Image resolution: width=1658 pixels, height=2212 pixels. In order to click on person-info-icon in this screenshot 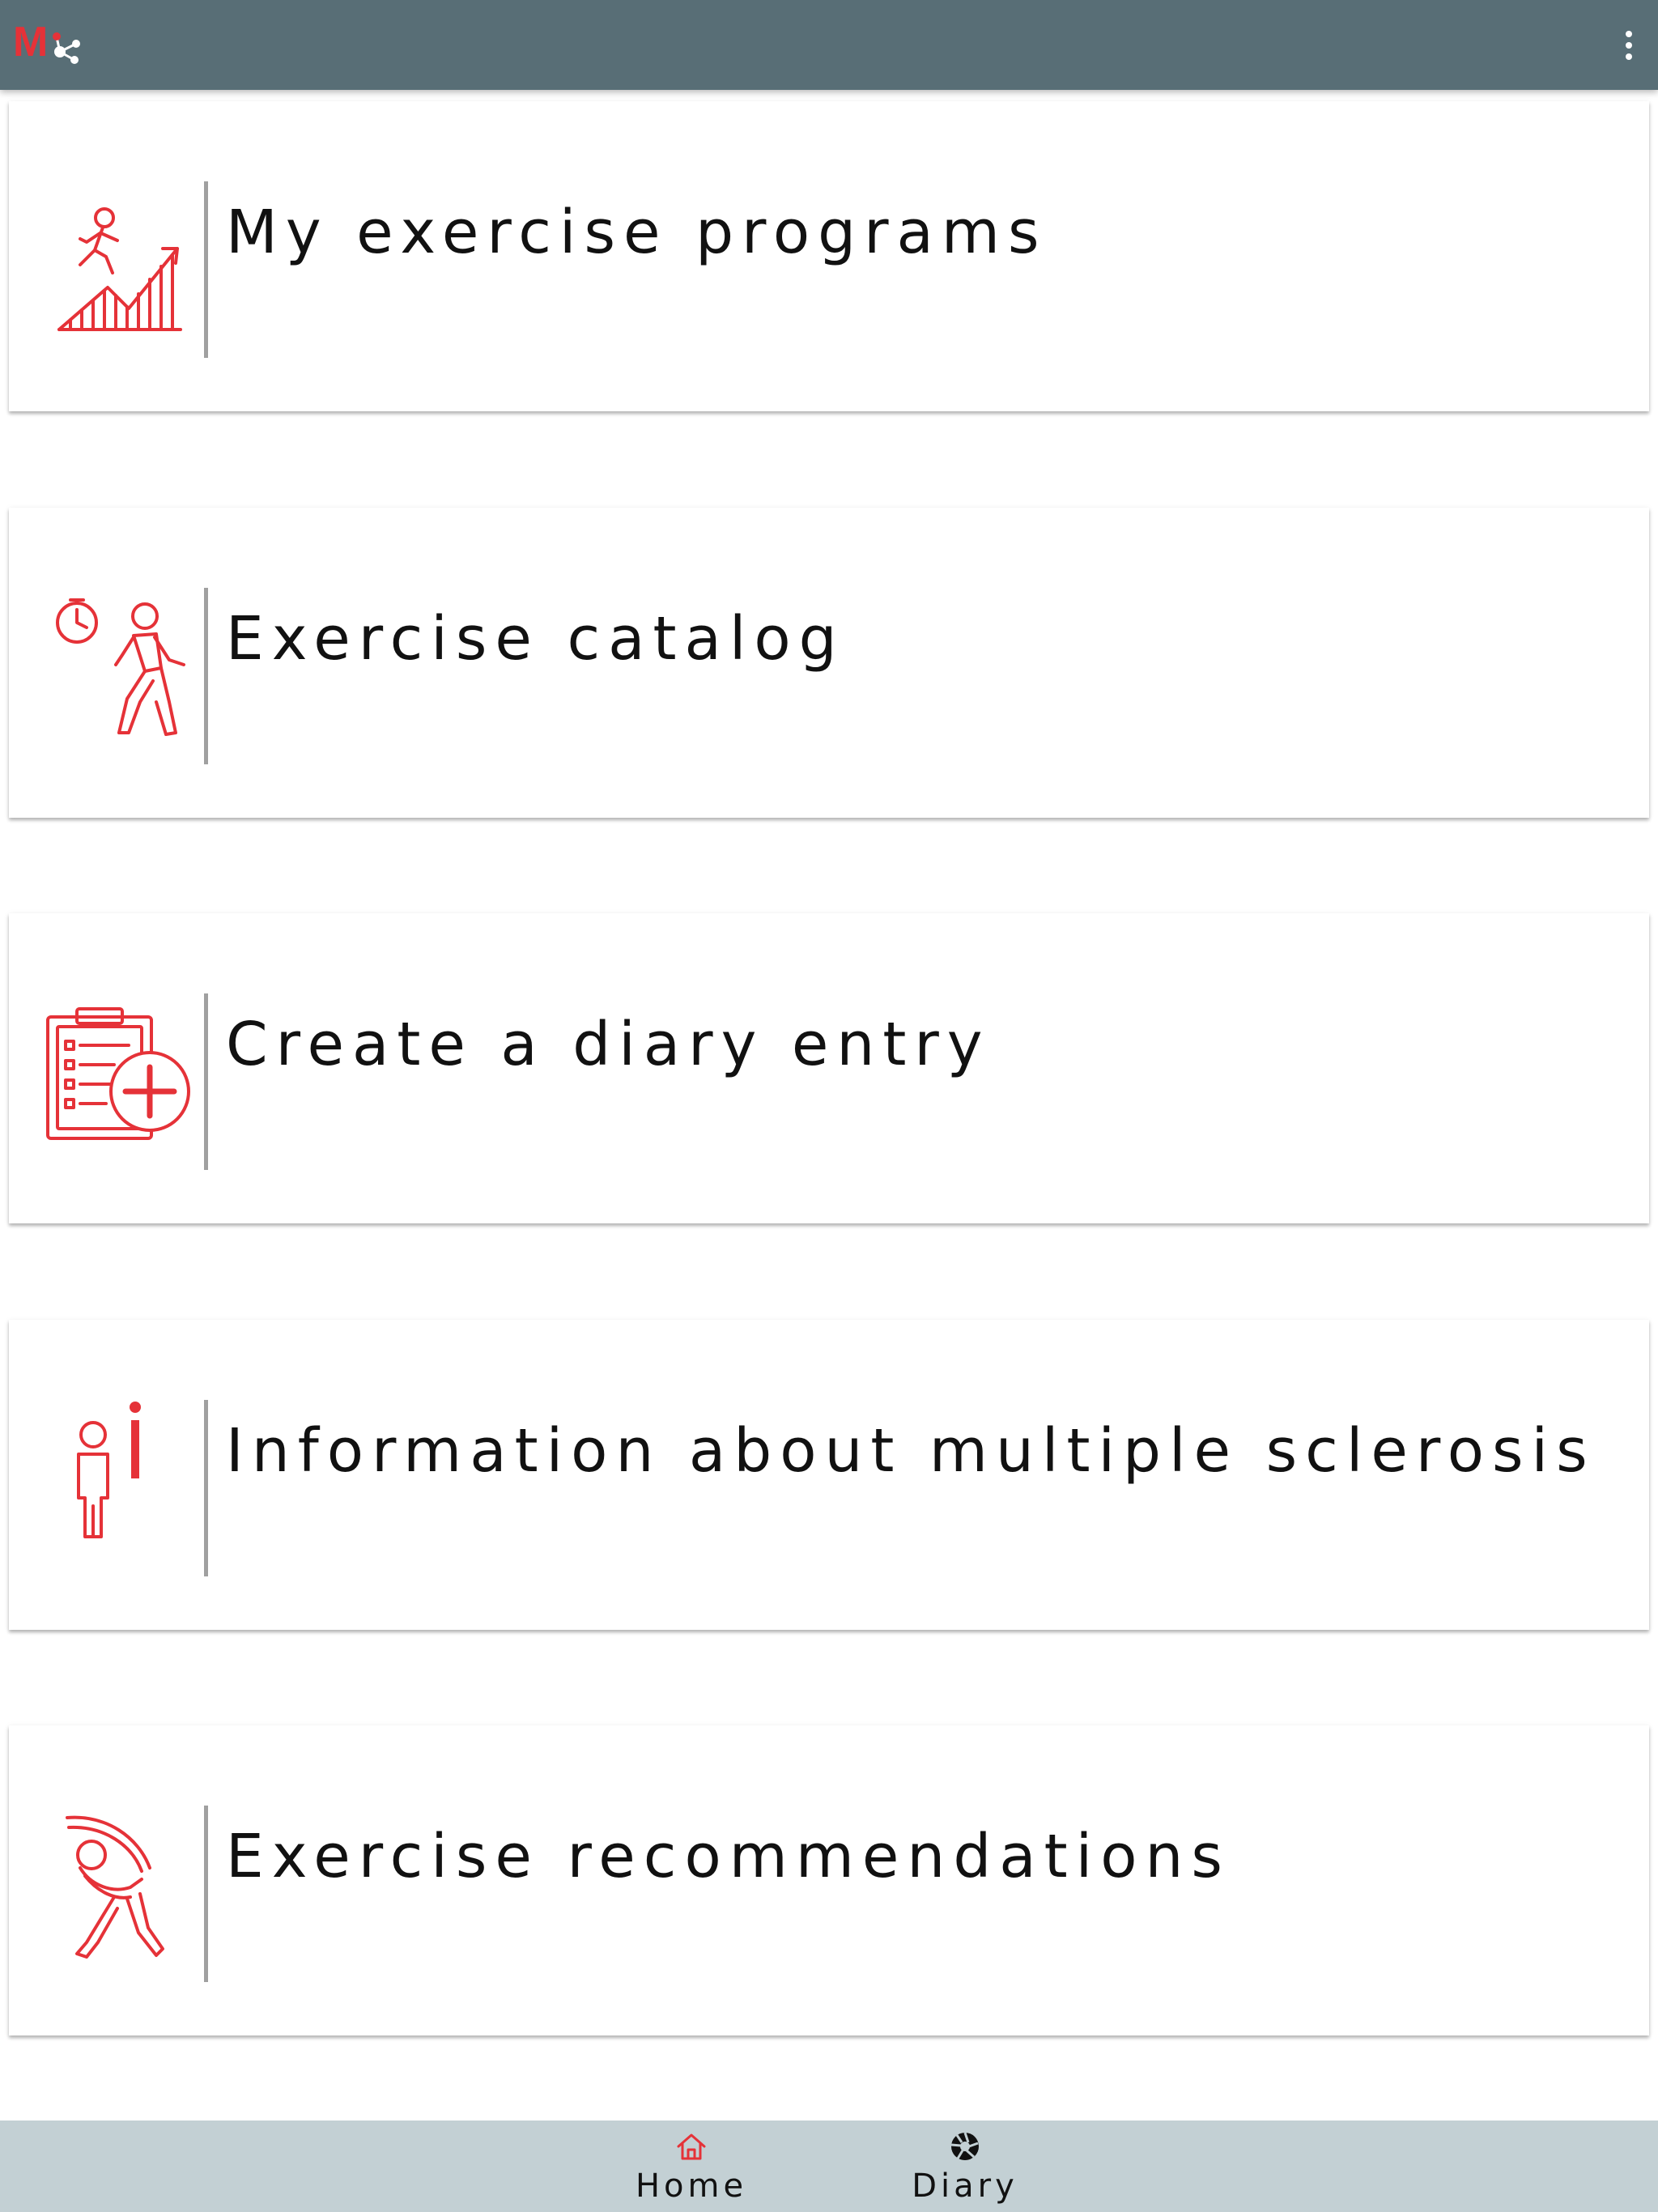, I will do `click(109, 1470)`.